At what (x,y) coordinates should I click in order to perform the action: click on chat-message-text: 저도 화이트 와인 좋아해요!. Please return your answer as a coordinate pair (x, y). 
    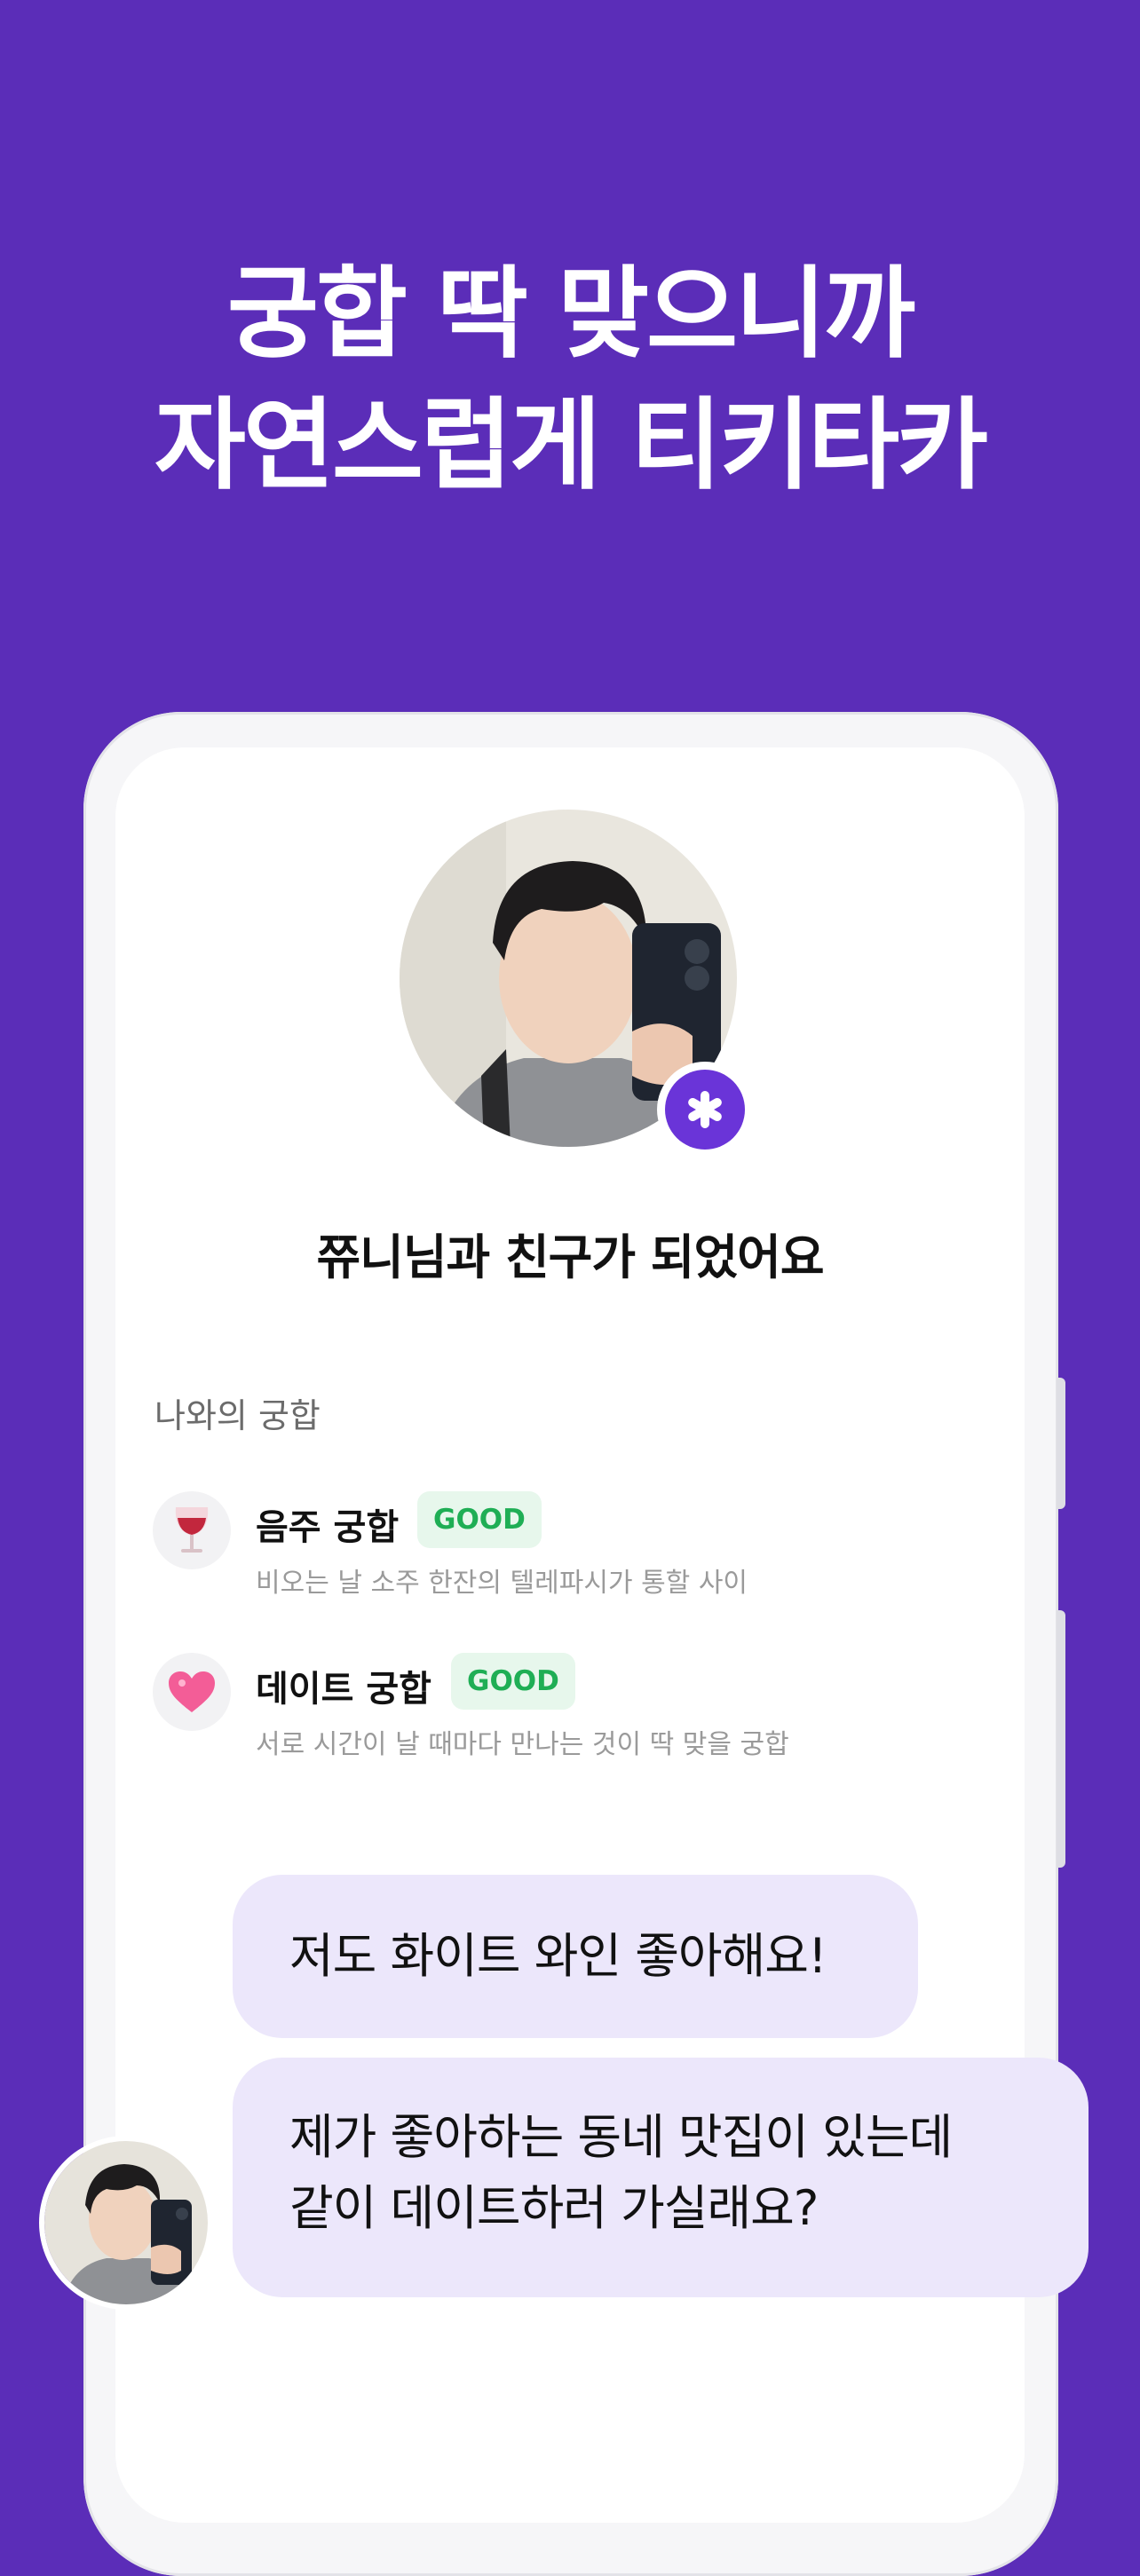
    Looking at the image, I should click on (558, 1956).